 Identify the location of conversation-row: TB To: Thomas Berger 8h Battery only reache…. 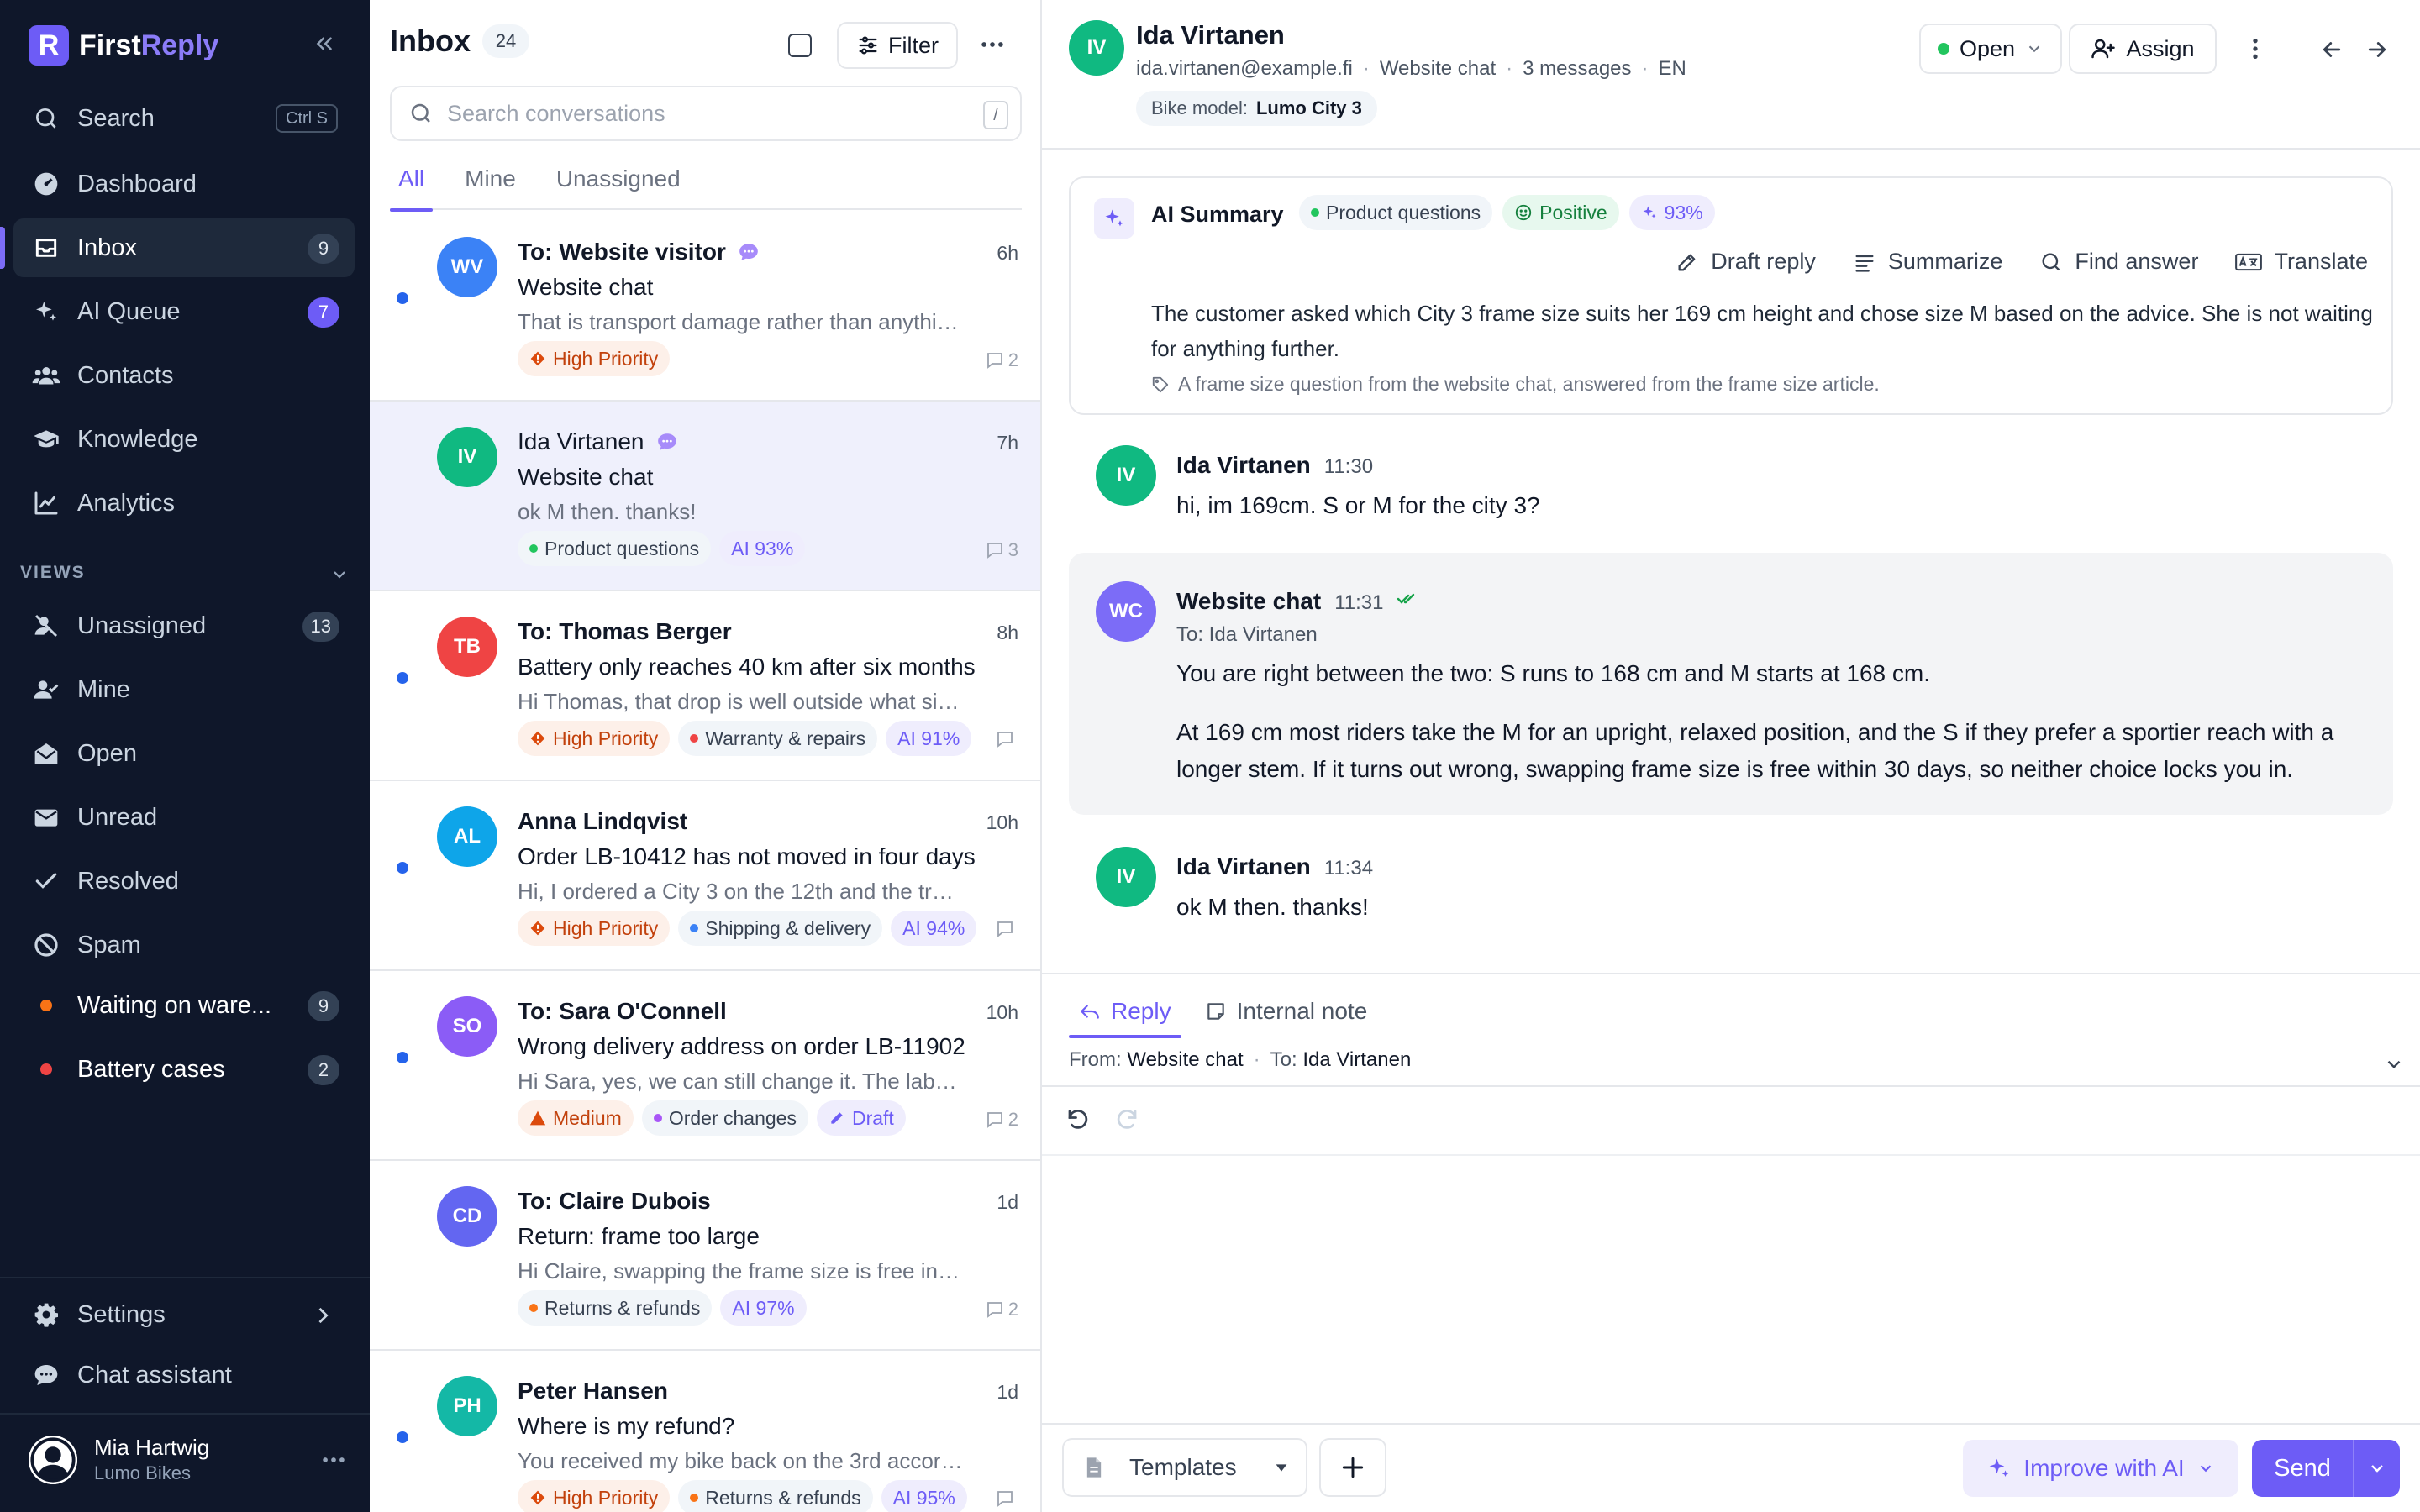
(705, 686).